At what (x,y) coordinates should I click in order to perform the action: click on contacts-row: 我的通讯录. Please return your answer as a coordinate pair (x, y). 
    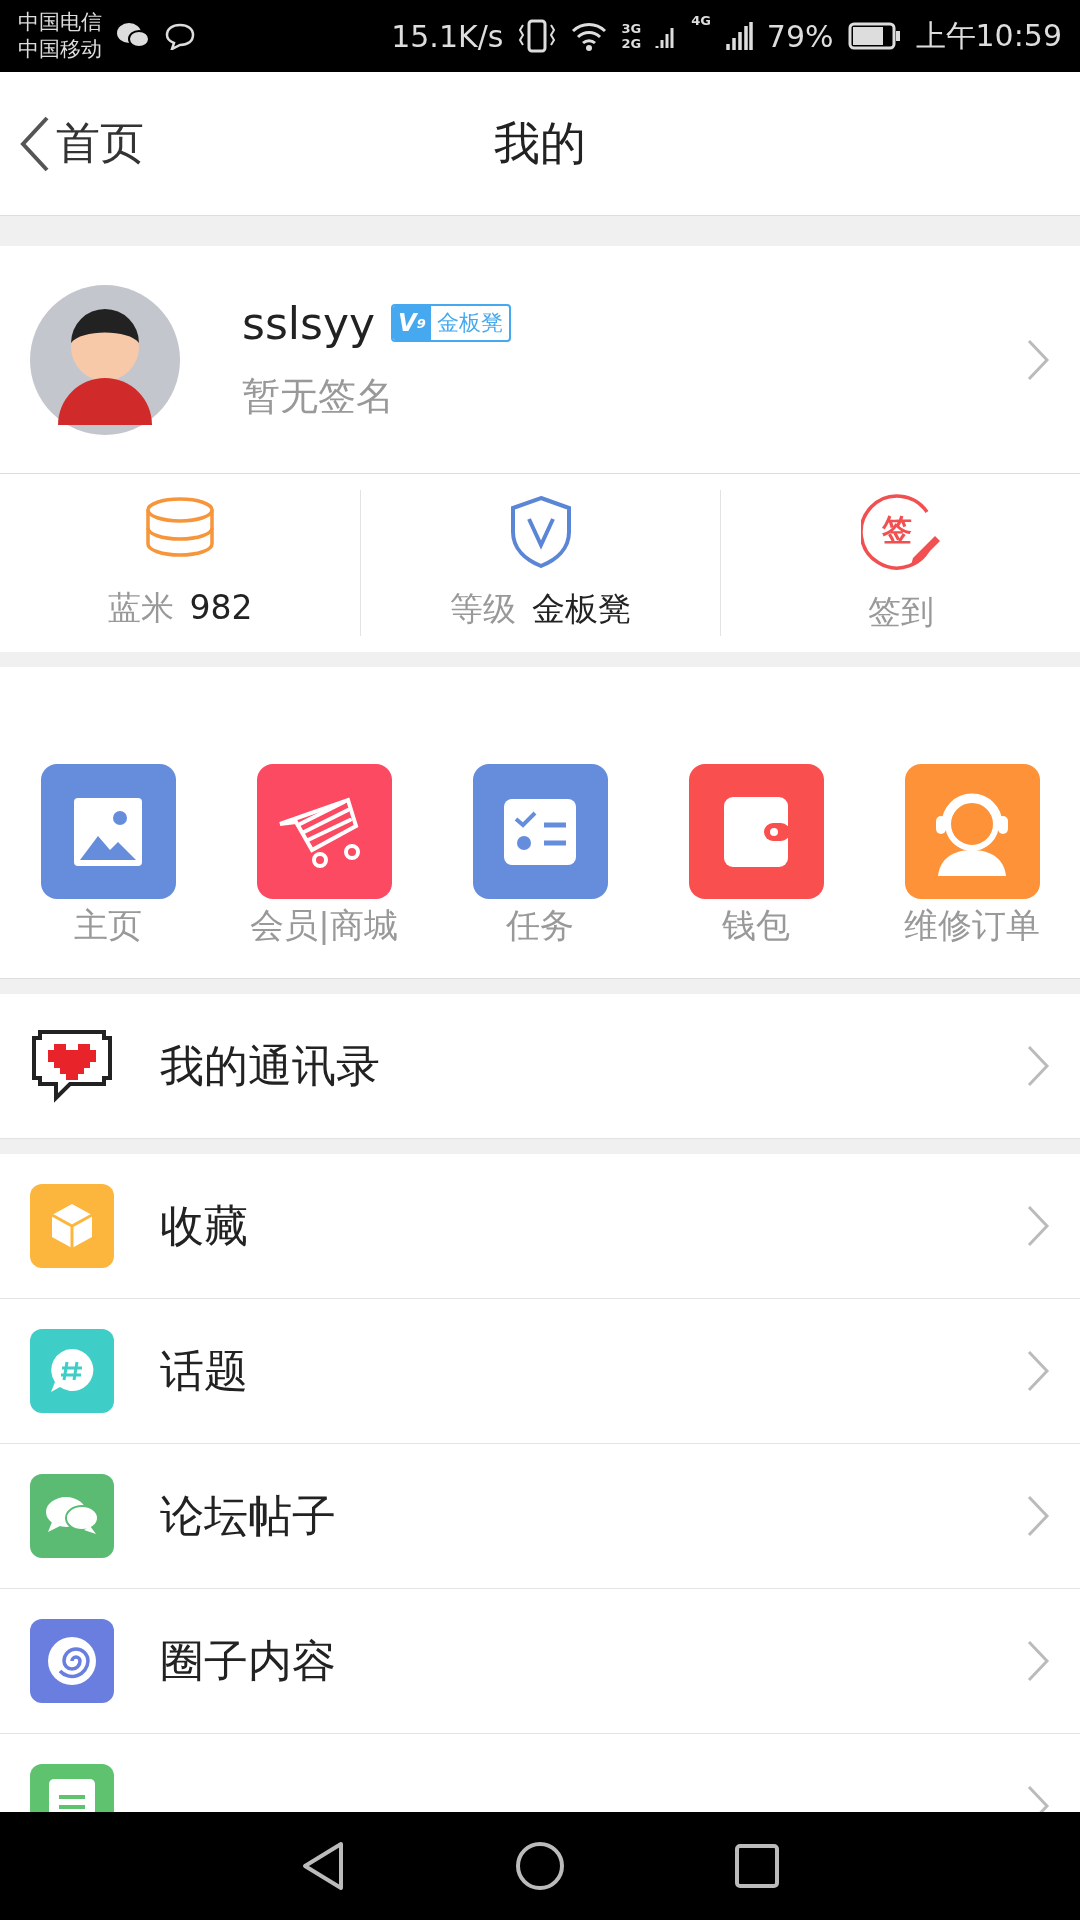
    Looking at the image, I should click on (540, 1066).